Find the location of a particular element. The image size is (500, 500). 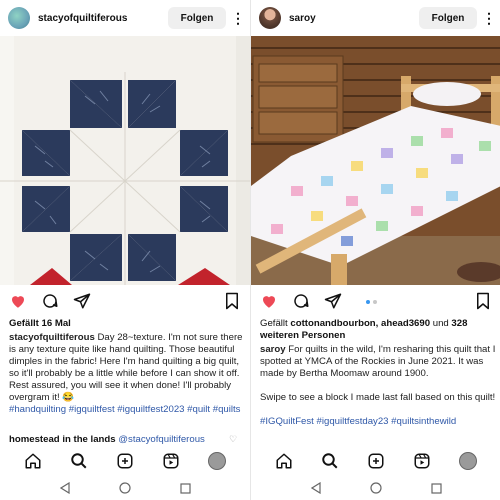

caption-username: saroy is located at coordinates (273, 349).